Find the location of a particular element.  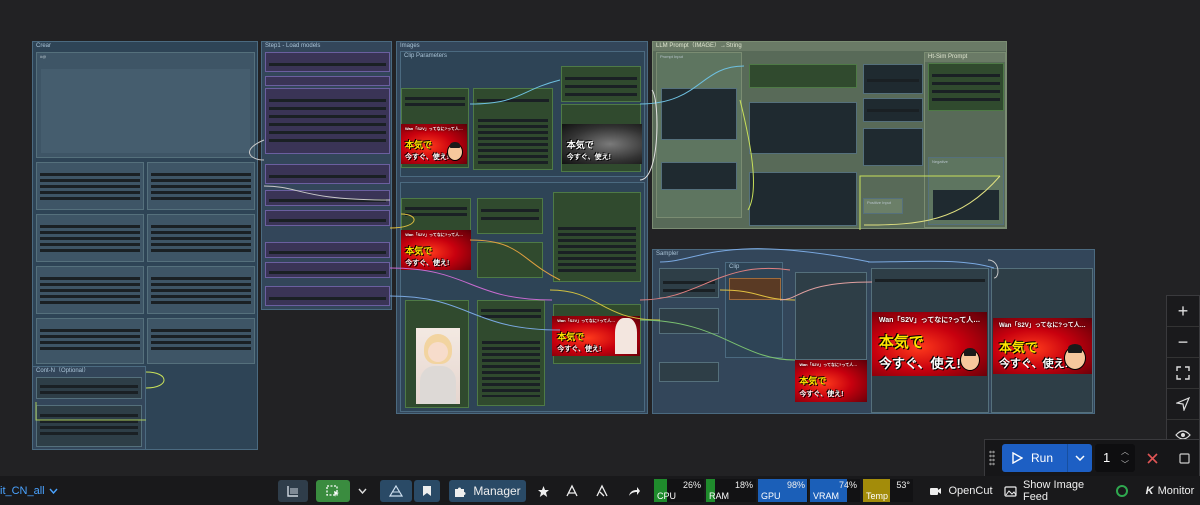

zoom-in-button: + is located at coordinates (1183, 311).